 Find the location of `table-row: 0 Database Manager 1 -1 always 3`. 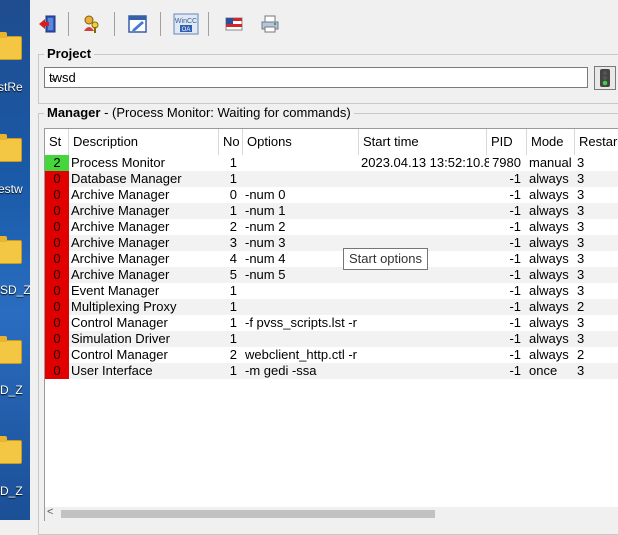

table-row: 0 Database Manager 1 -1 always 3 is located at coordinates (331, 179).